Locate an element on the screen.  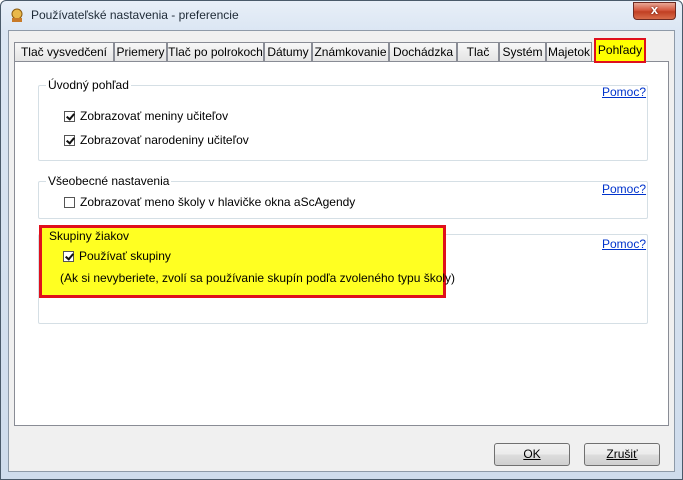
group-general-title: Všeobecné nastavenia is located at coordinates (109, 181).